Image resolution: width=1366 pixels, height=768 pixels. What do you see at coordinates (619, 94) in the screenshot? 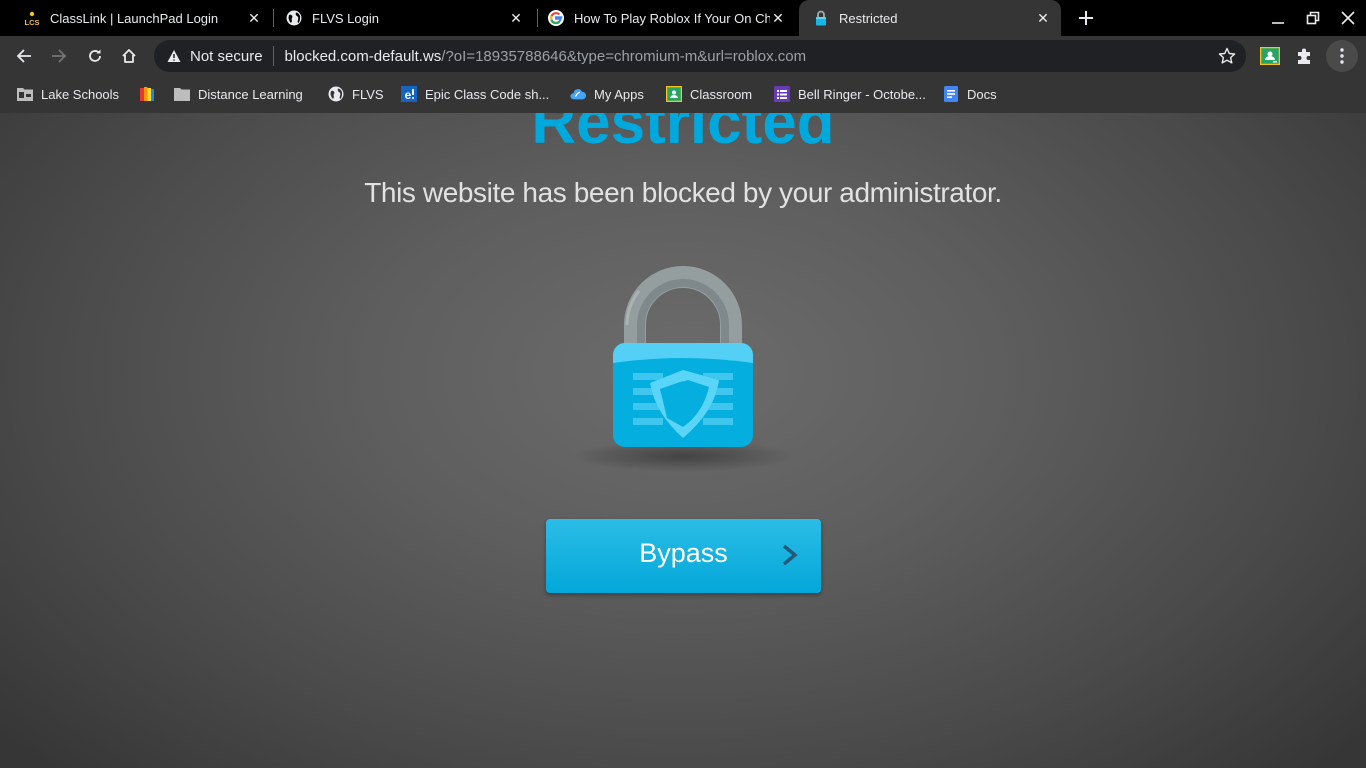
I see `bookmark-label: My Apps` at bounding box center [619, 94].